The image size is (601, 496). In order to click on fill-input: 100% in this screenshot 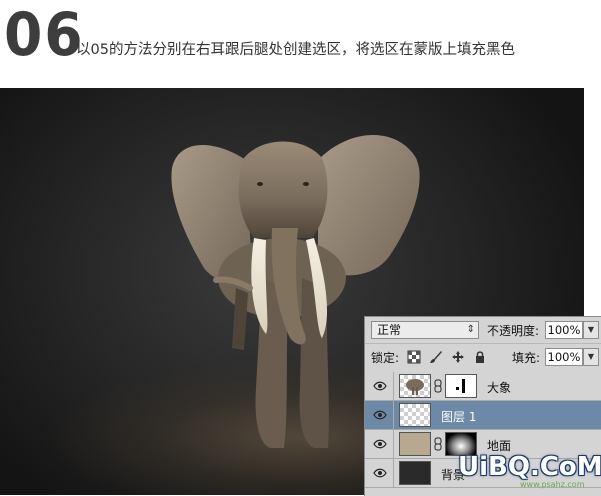, I will do `click(564, 357)`.